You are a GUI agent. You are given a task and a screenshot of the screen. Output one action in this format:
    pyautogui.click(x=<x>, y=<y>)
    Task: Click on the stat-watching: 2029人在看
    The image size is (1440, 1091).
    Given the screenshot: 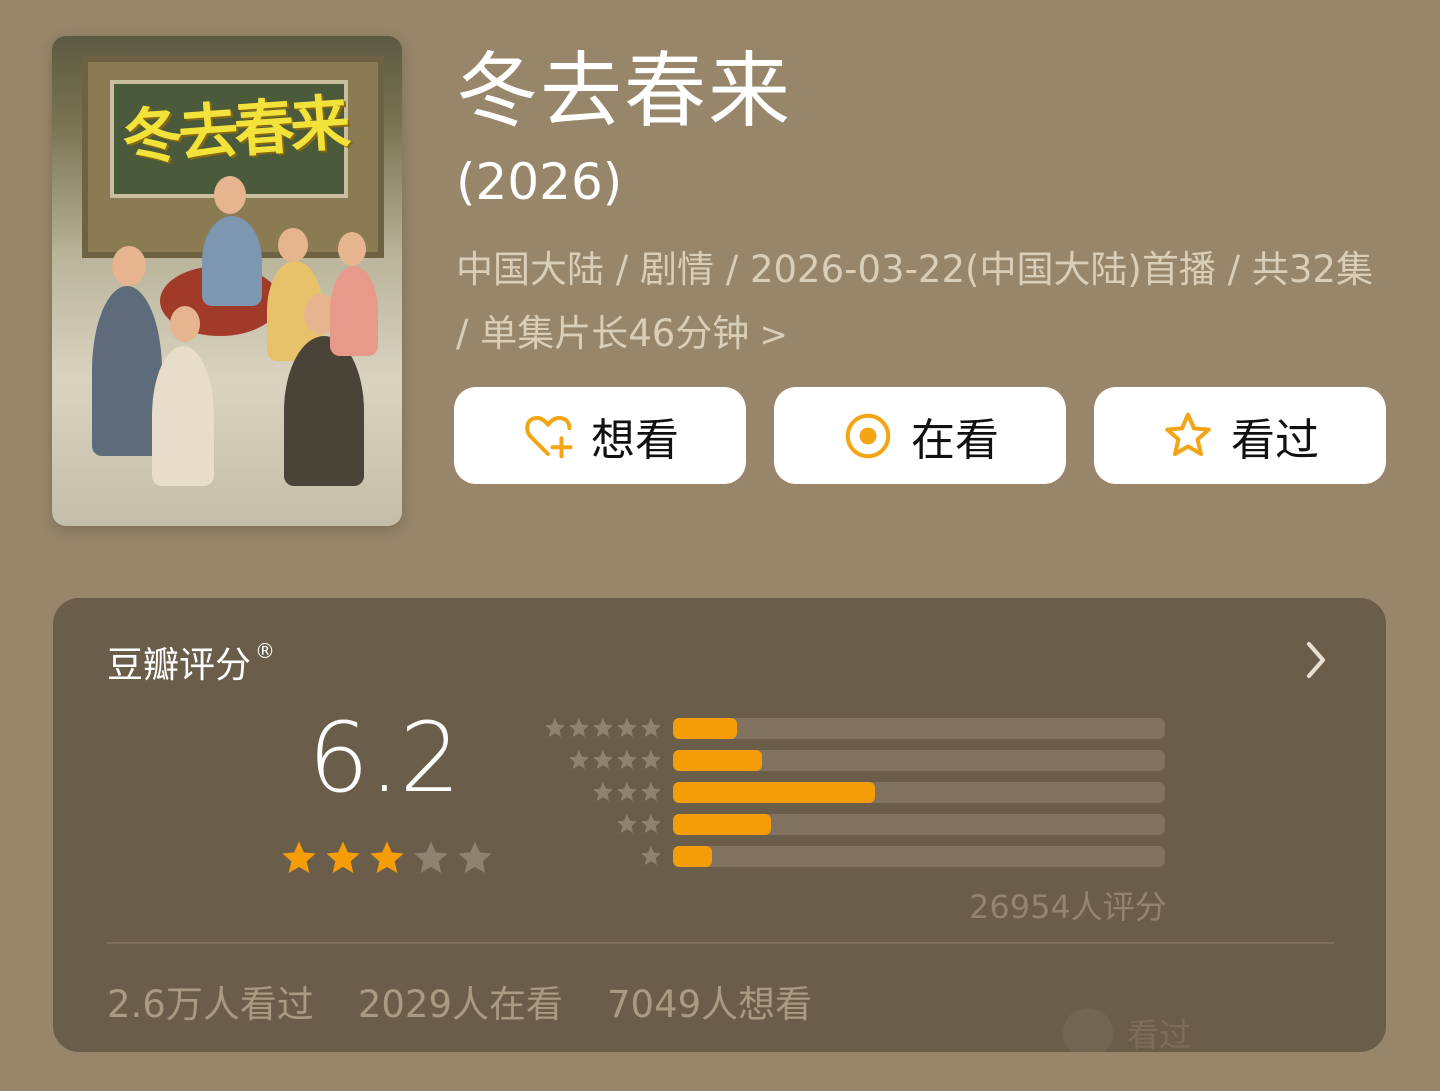 What is the action you would take?
    pyautogui.click(x=460, y=1001)
    